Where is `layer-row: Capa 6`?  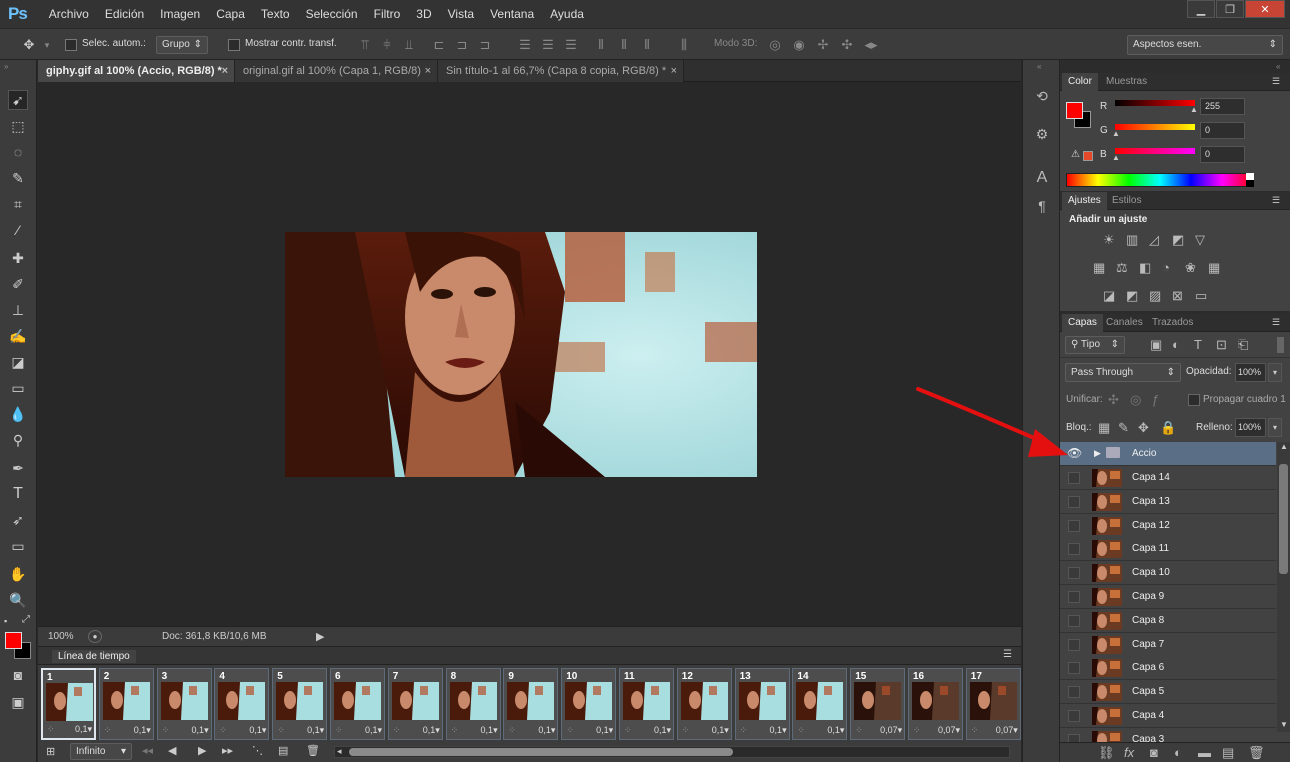
layer-row: Capa 6 is located at coordinates (1168, 668).